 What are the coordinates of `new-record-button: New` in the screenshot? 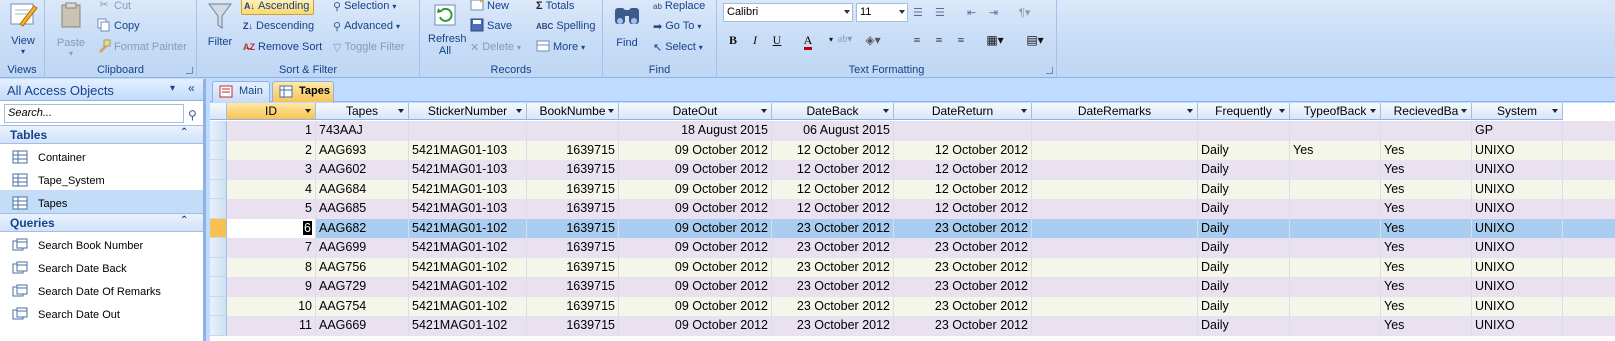 It's located at (489, 7).